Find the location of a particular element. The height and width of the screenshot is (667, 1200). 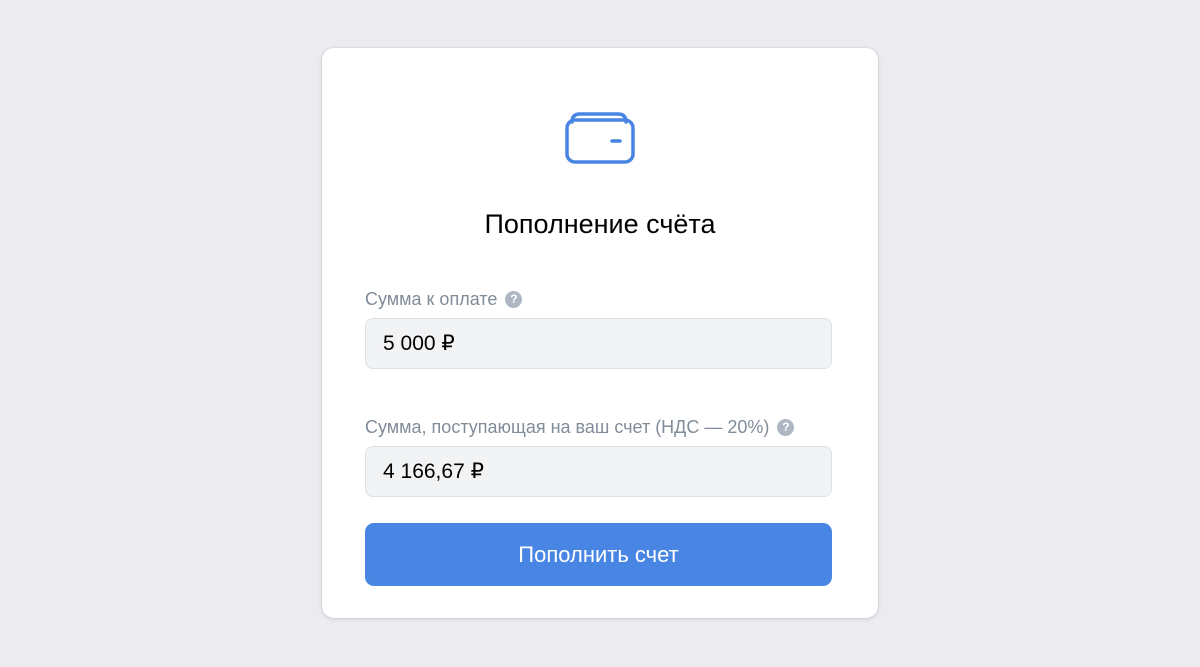

amount-received-field is located at coordinates (598, 471).